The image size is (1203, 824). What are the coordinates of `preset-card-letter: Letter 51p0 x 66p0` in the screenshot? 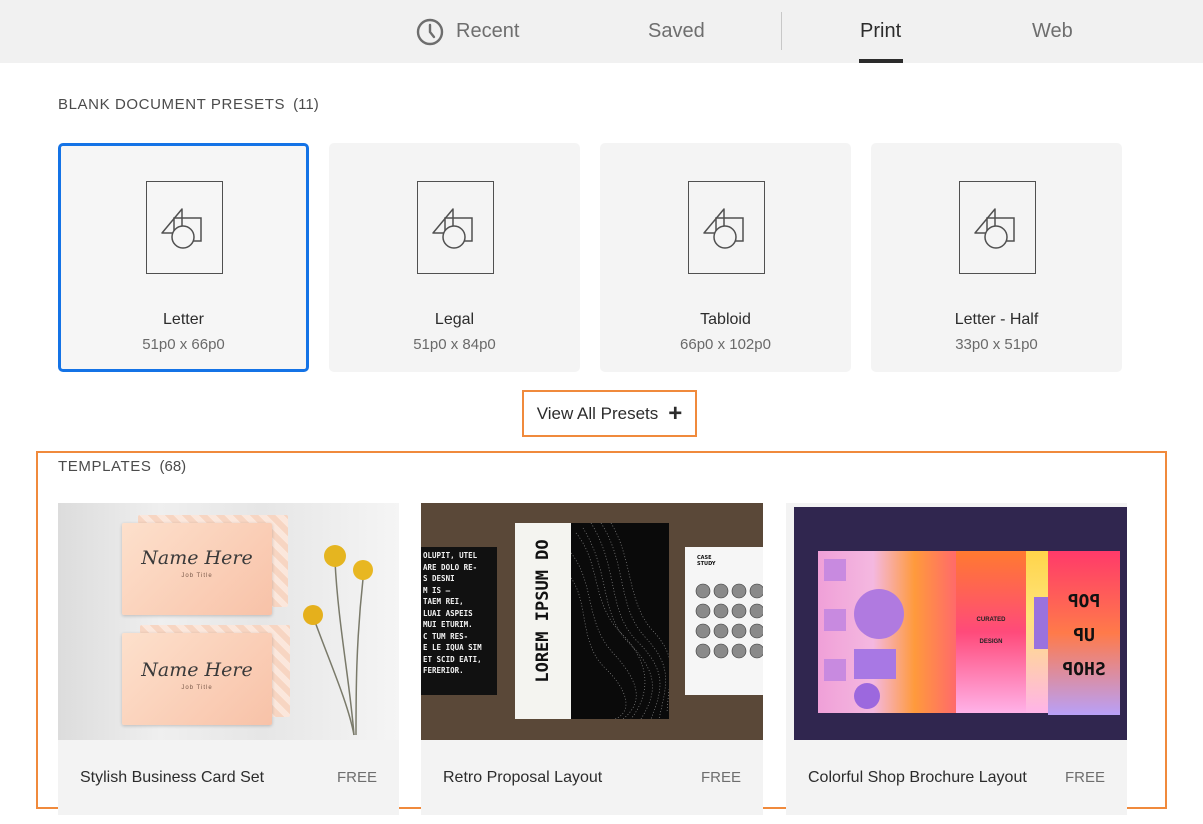 It's located at (183, 257).